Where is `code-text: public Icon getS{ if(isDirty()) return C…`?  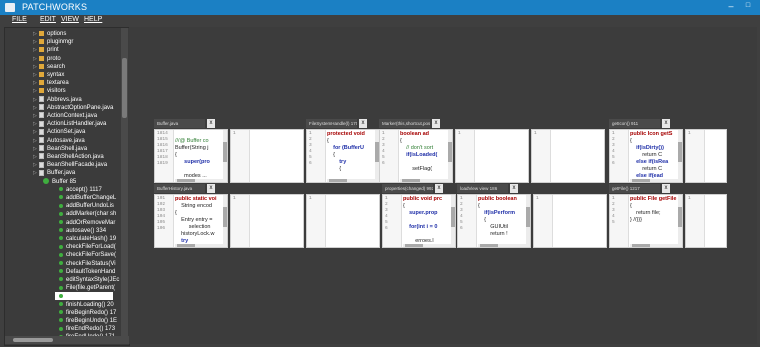 code-text: public Icon getS{ if(isDirty()) return C… is located at coordinates (656, 155).